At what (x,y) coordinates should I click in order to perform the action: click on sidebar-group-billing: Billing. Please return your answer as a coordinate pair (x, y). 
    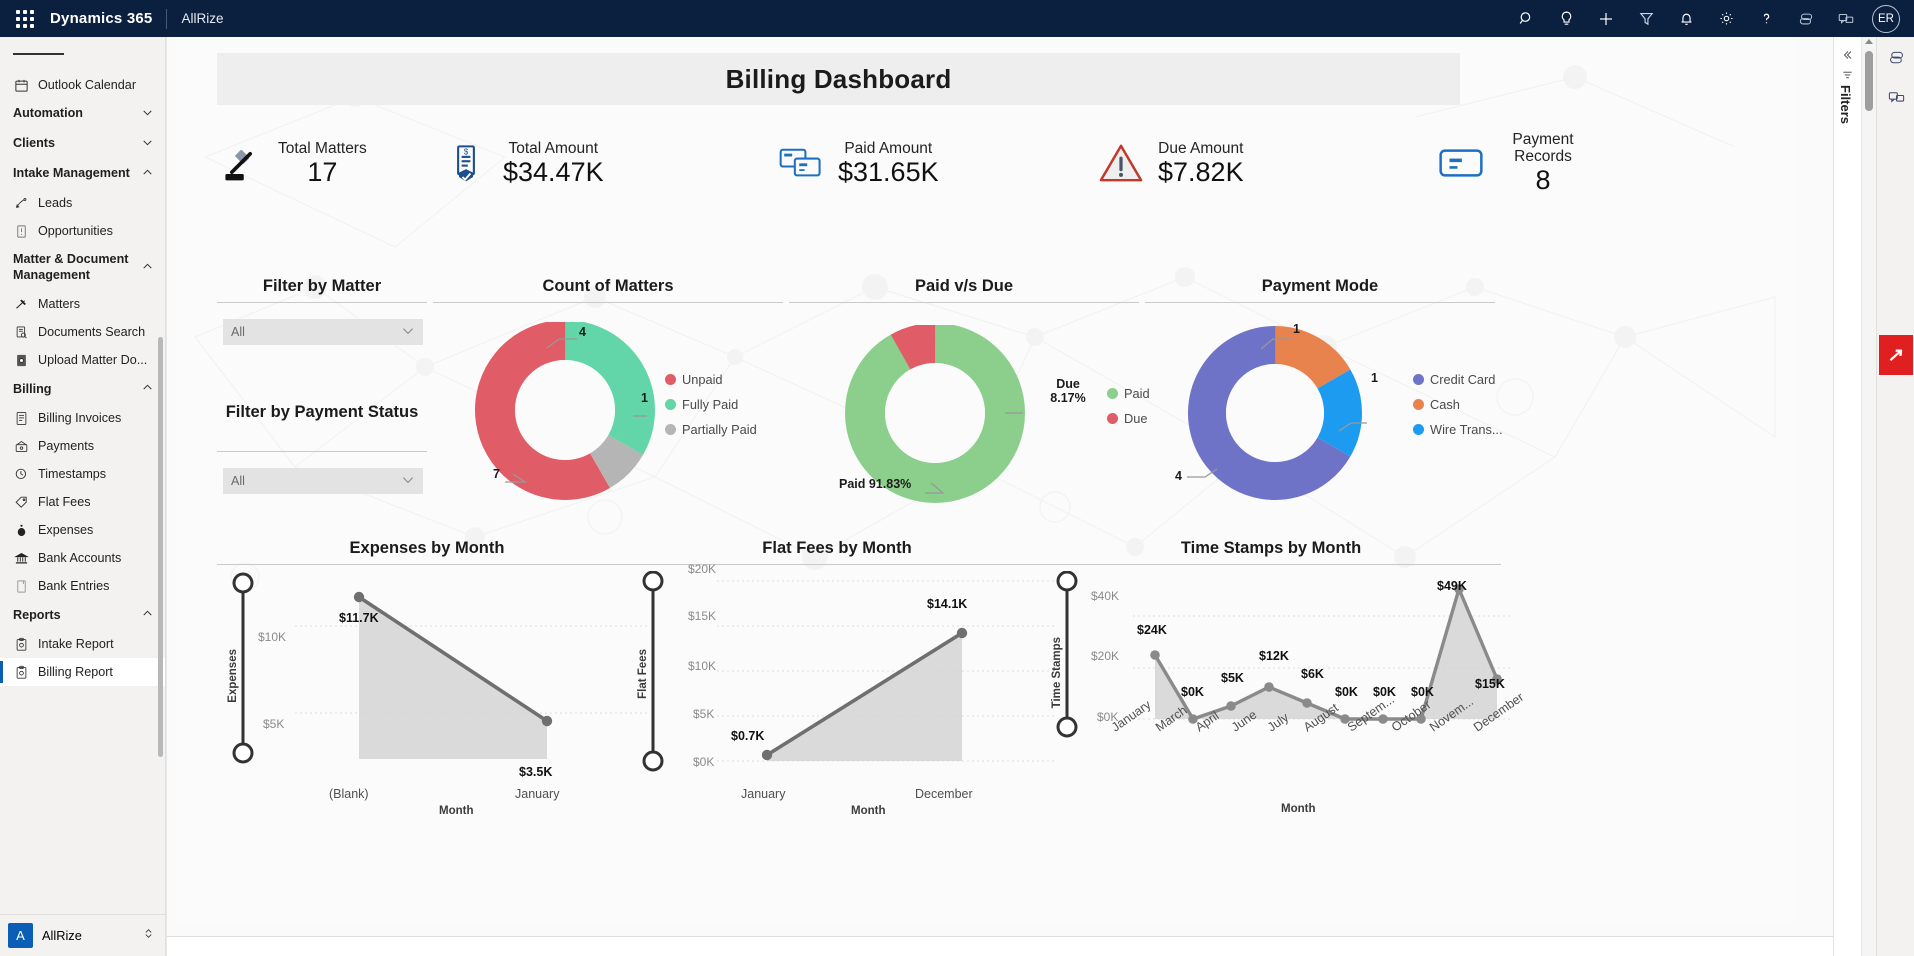
    Looking at the image, I should click on (82, 389).